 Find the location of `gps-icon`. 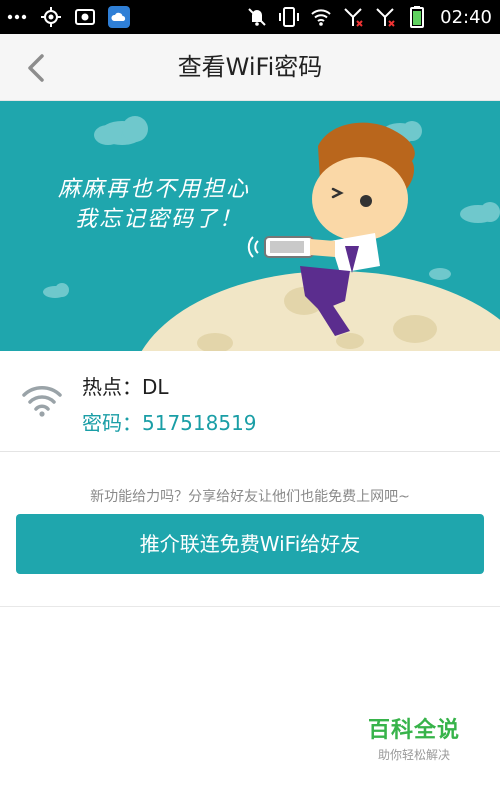

gps-icon is located at coordinates (51, 17).